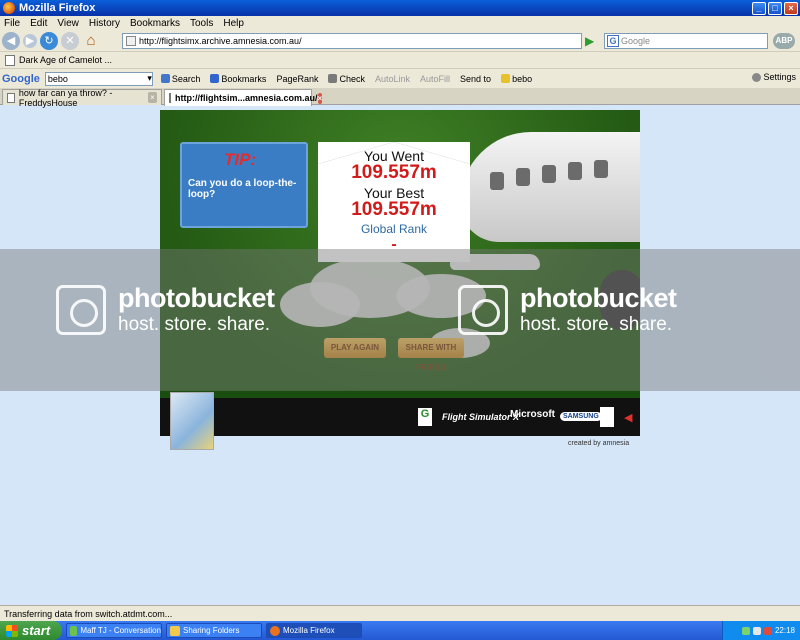  I want to click on rating-logo: G, so click(425, 417).